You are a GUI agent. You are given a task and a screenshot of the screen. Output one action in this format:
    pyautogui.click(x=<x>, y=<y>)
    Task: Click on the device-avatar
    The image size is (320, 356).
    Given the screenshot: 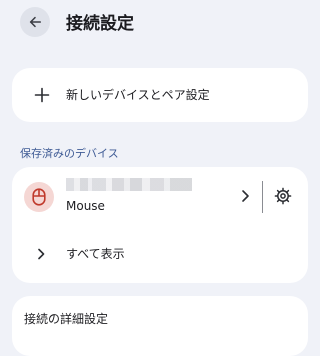 What is the action you would take?
    pyautogui.click(x=39, y=197)
    